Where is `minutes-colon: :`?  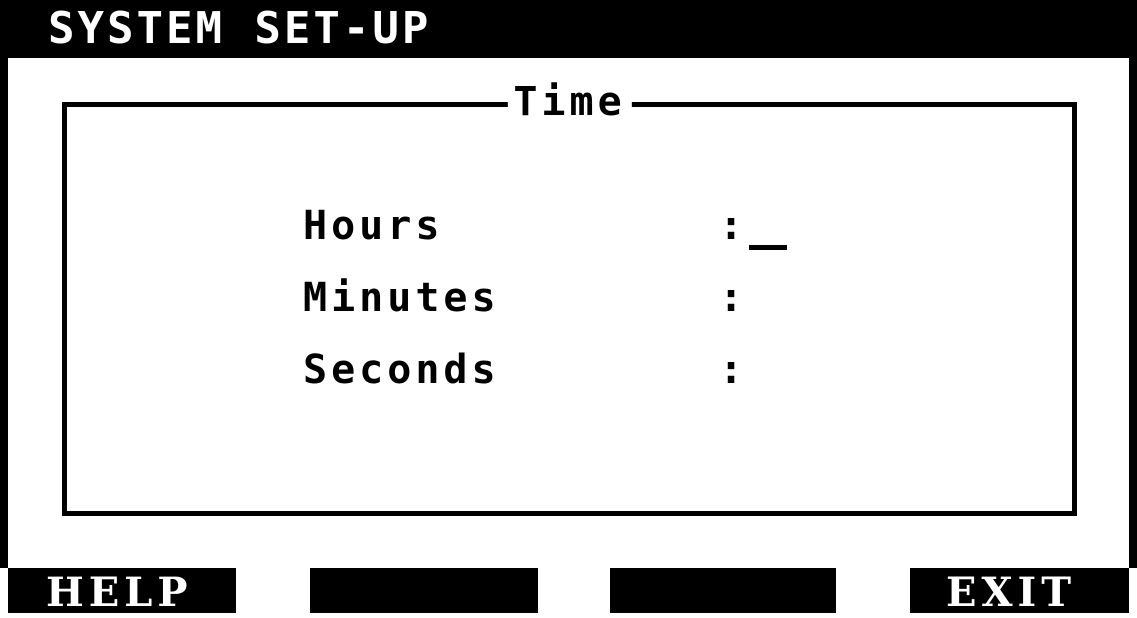
minutes-colon: : is located at coordinates (731, 298).